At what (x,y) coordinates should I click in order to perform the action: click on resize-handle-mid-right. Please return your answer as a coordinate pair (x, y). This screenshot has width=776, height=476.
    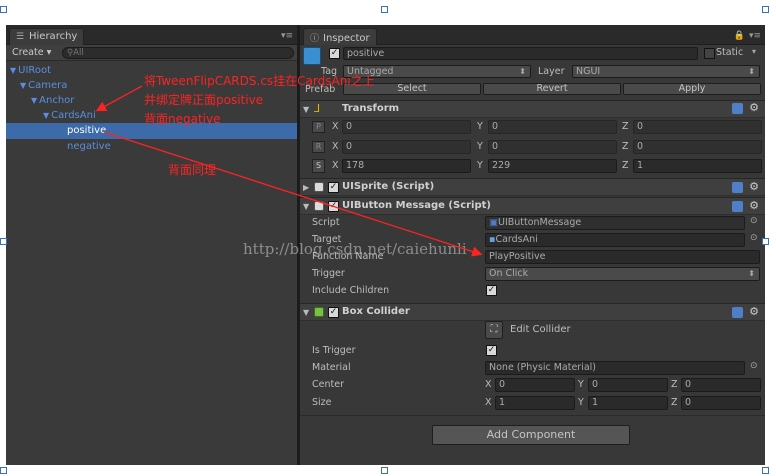
    Looking at the image, I should click on (765, 241).